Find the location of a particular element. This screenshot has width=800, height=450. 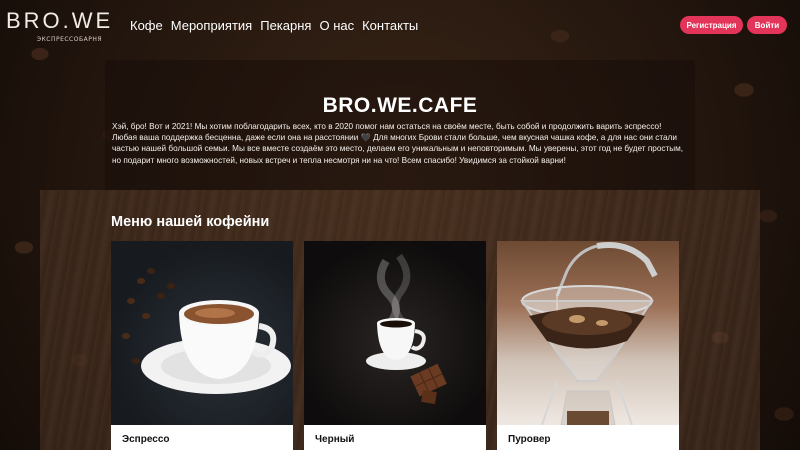

menu-card-espresso: Эспрессо is located at coordinates (202, 345).